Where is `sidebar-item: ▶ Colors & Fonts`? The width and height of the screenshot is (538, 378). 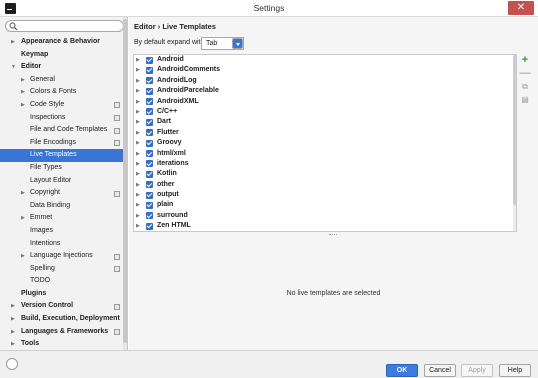 sidebar-item: ▶ Colors & Fonts is located at coordinates (63, 92).